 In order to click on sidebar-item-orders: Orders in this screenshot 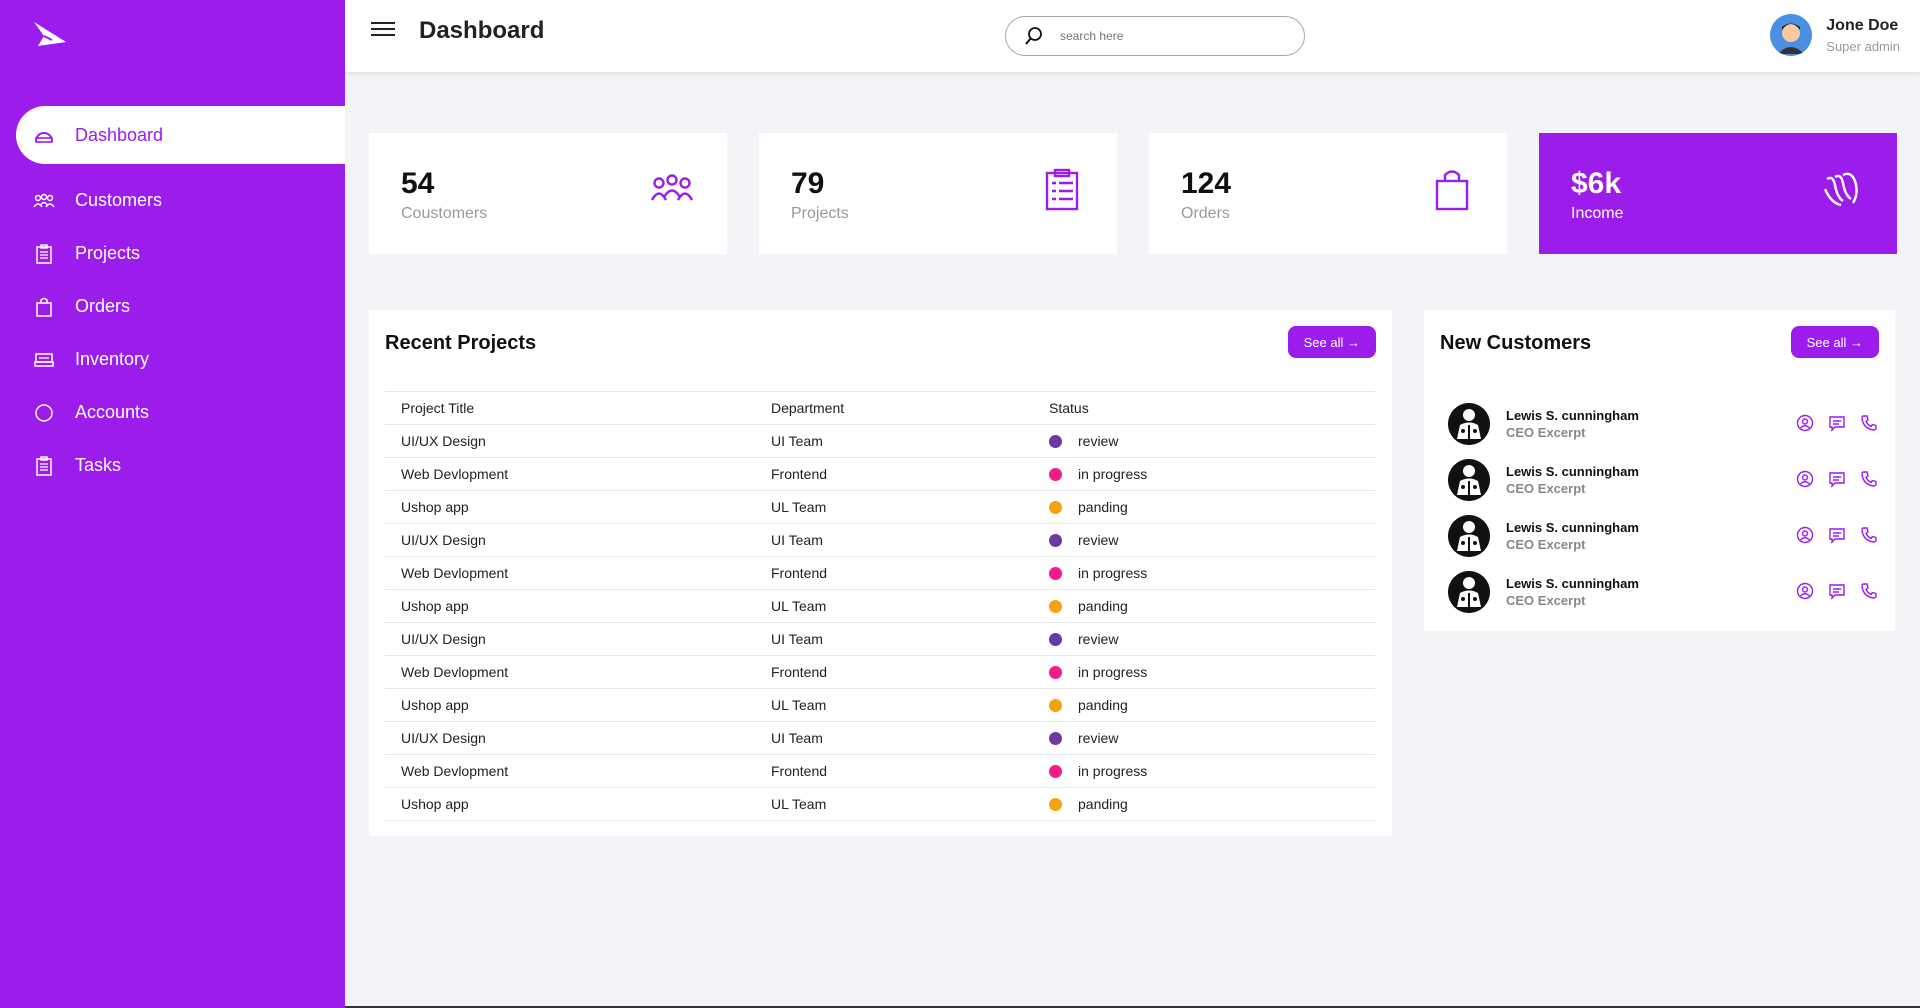, I will do `click(180, 306)`.